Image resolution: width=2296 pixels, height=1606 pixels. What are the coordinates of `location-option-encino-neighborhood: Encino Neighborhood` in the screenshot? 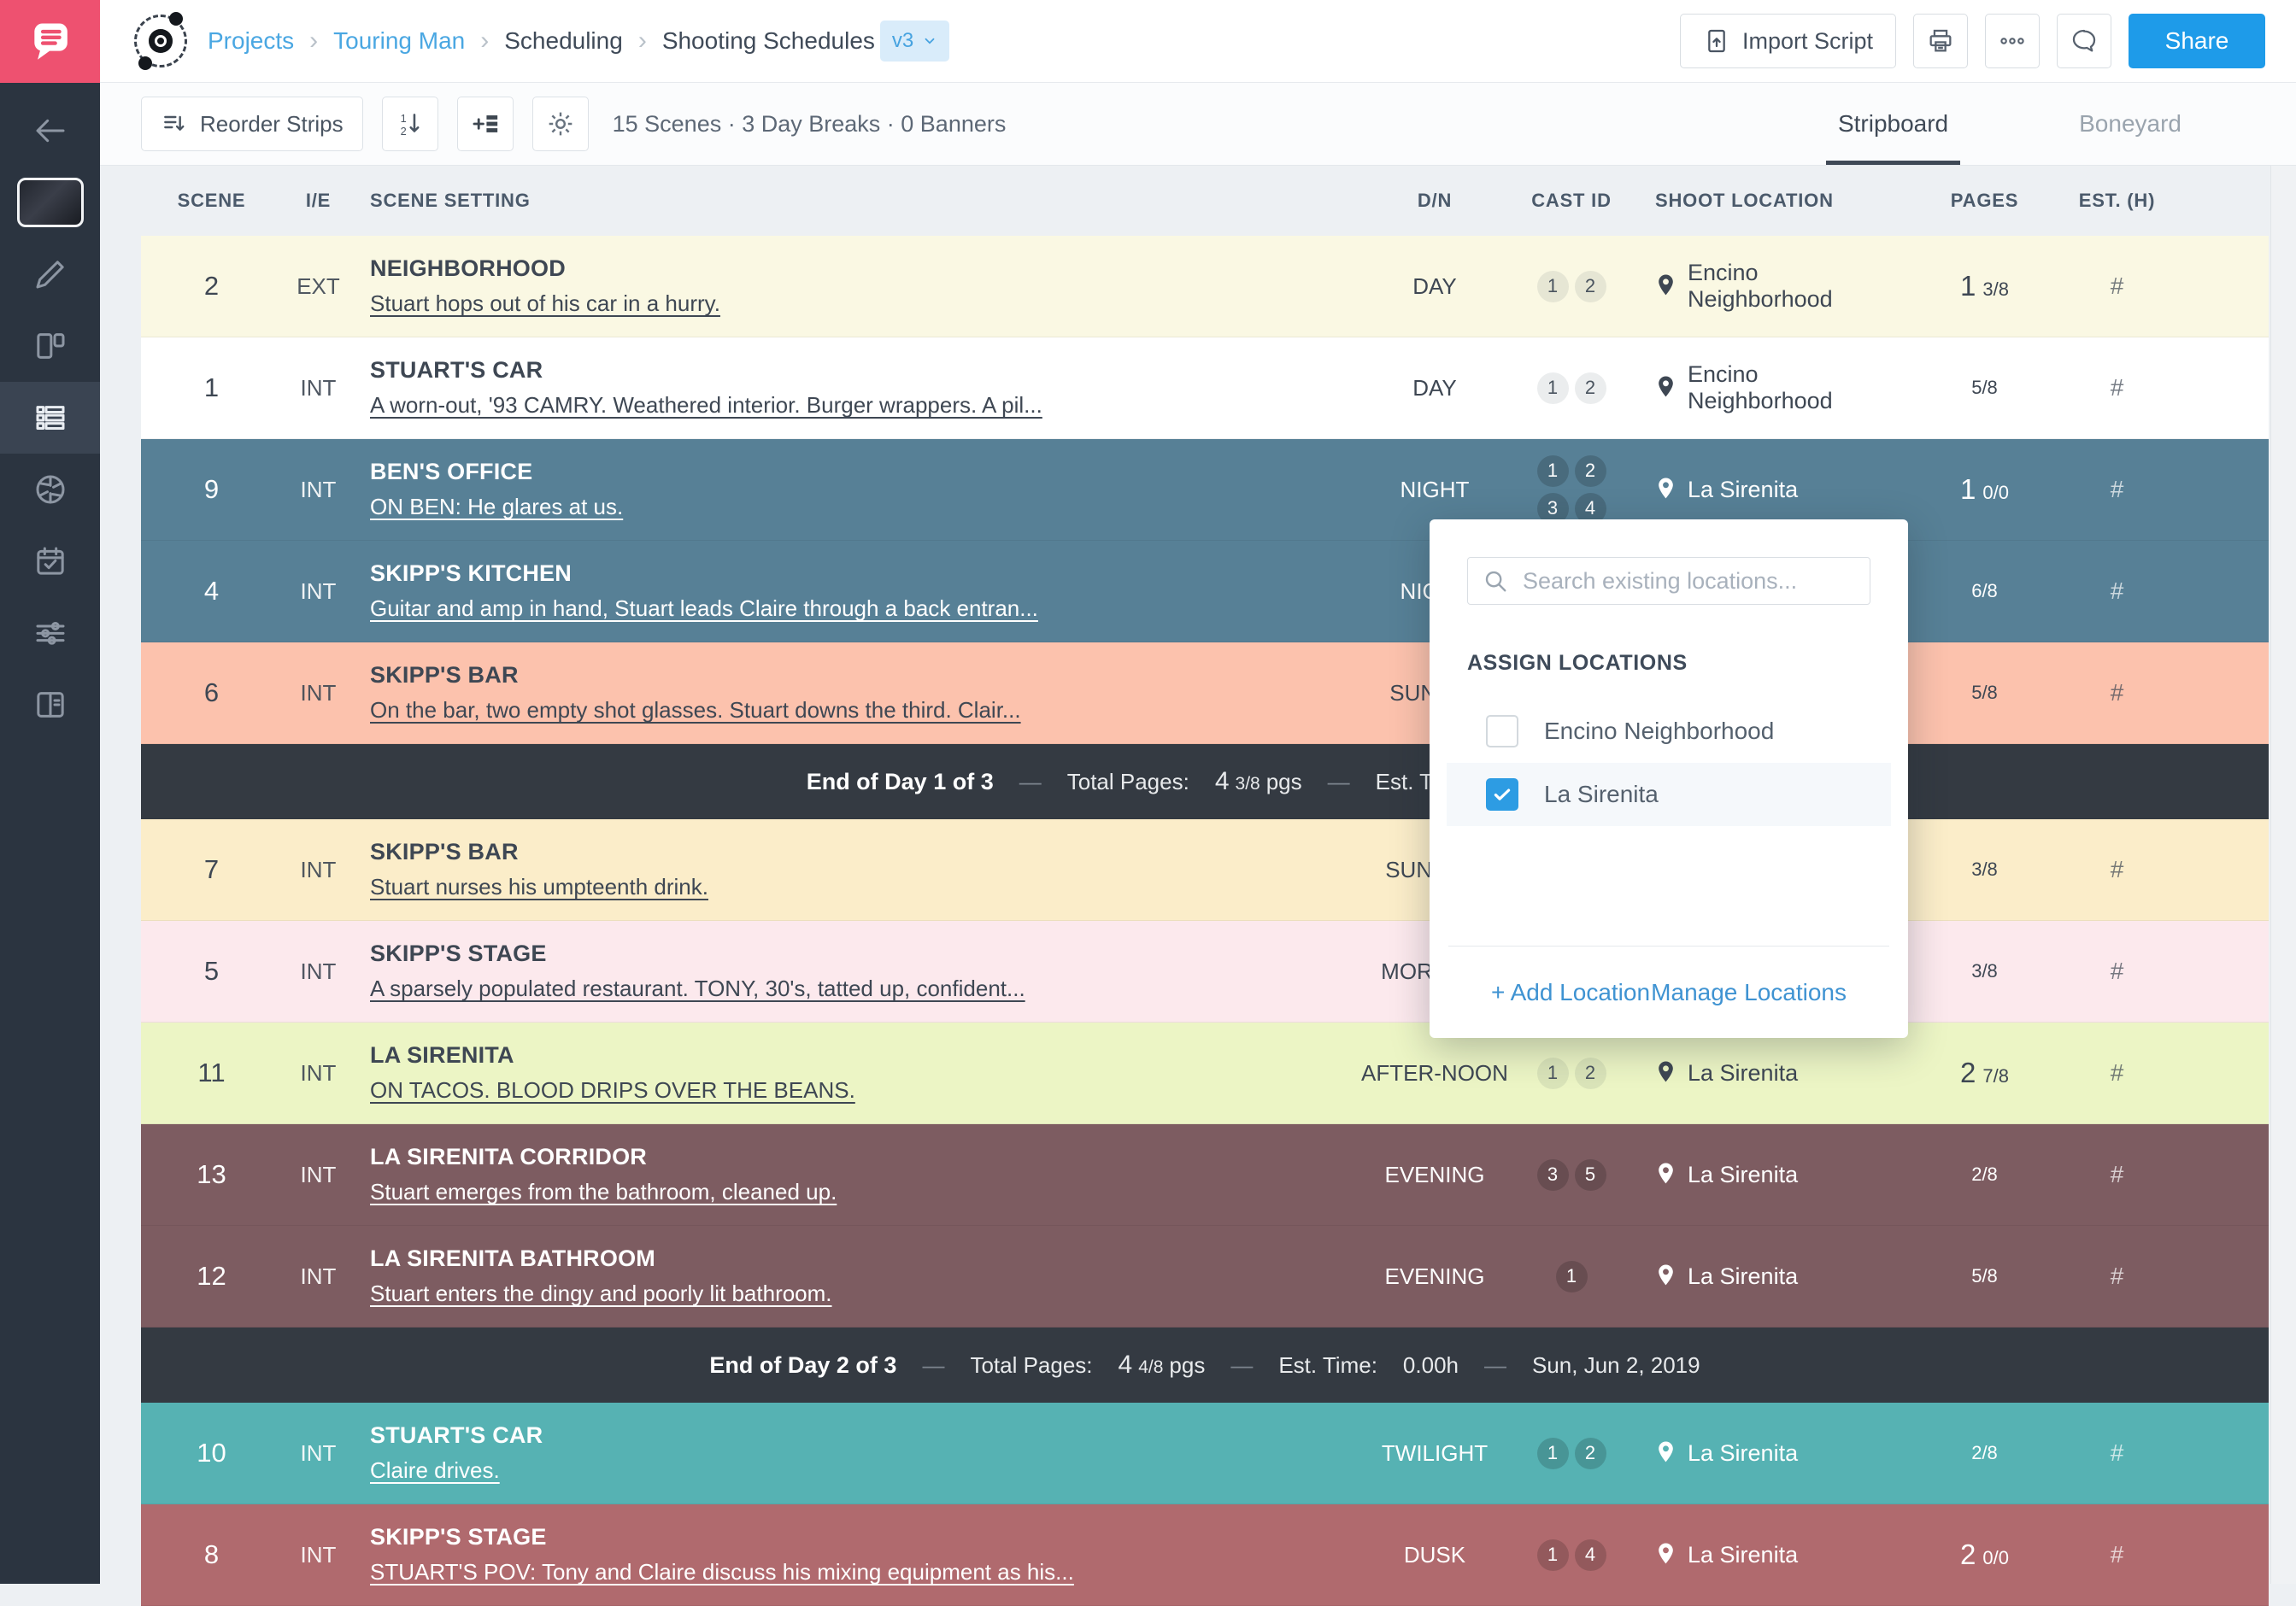 It's located at (1669, 731).